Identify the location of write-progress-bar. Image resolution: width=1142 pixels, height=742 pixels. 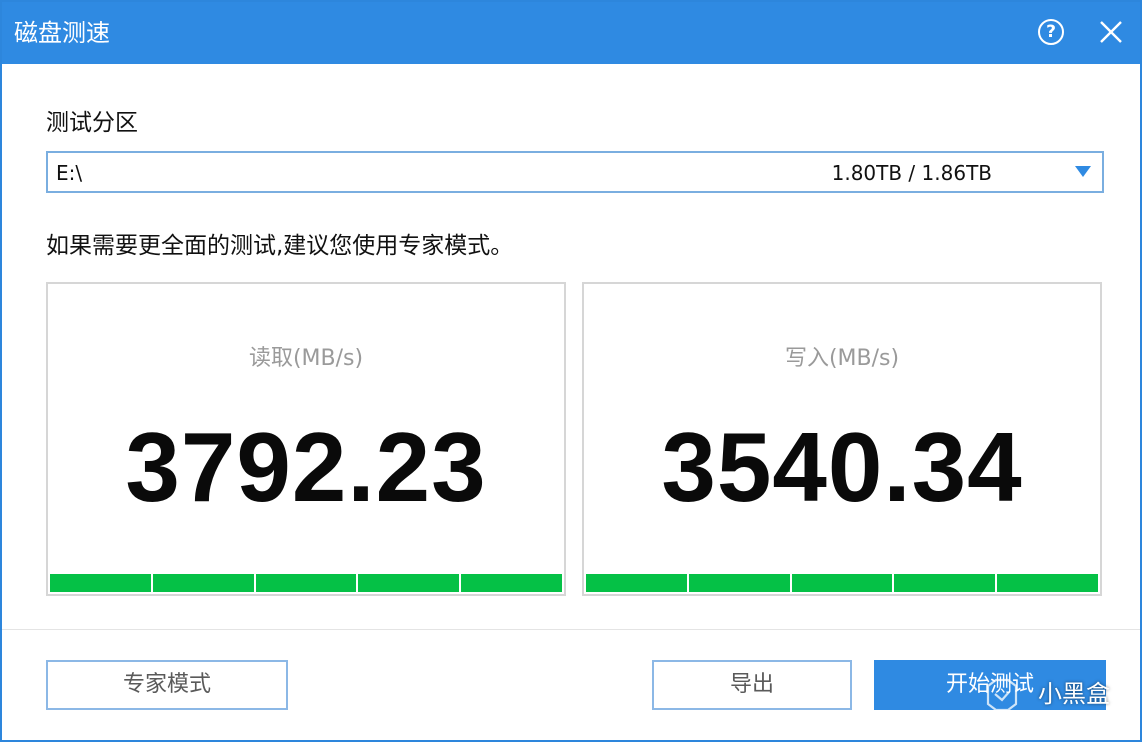
(842, 583).